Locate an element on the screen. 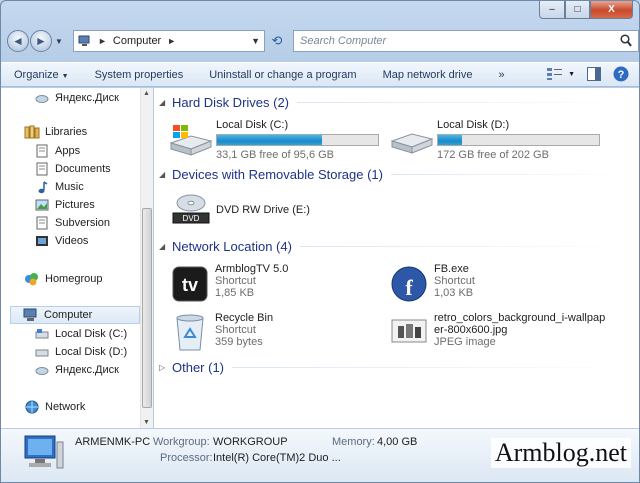 This screenshot has height=483, width=640. forward-button: ► is located at coordinates (41, 41).